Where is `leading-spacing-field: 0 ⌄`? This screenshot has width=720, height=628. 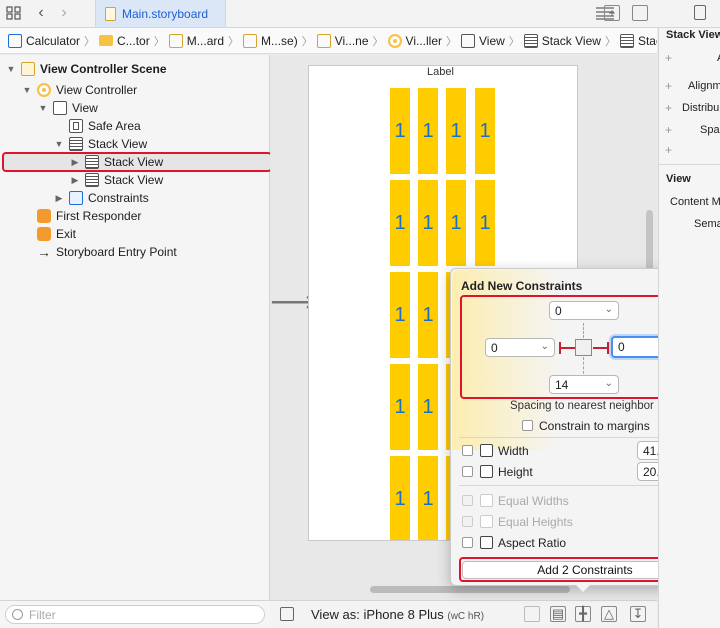 leading-spacing-field: 0 ⌄ is located at coordinates (520, 347).